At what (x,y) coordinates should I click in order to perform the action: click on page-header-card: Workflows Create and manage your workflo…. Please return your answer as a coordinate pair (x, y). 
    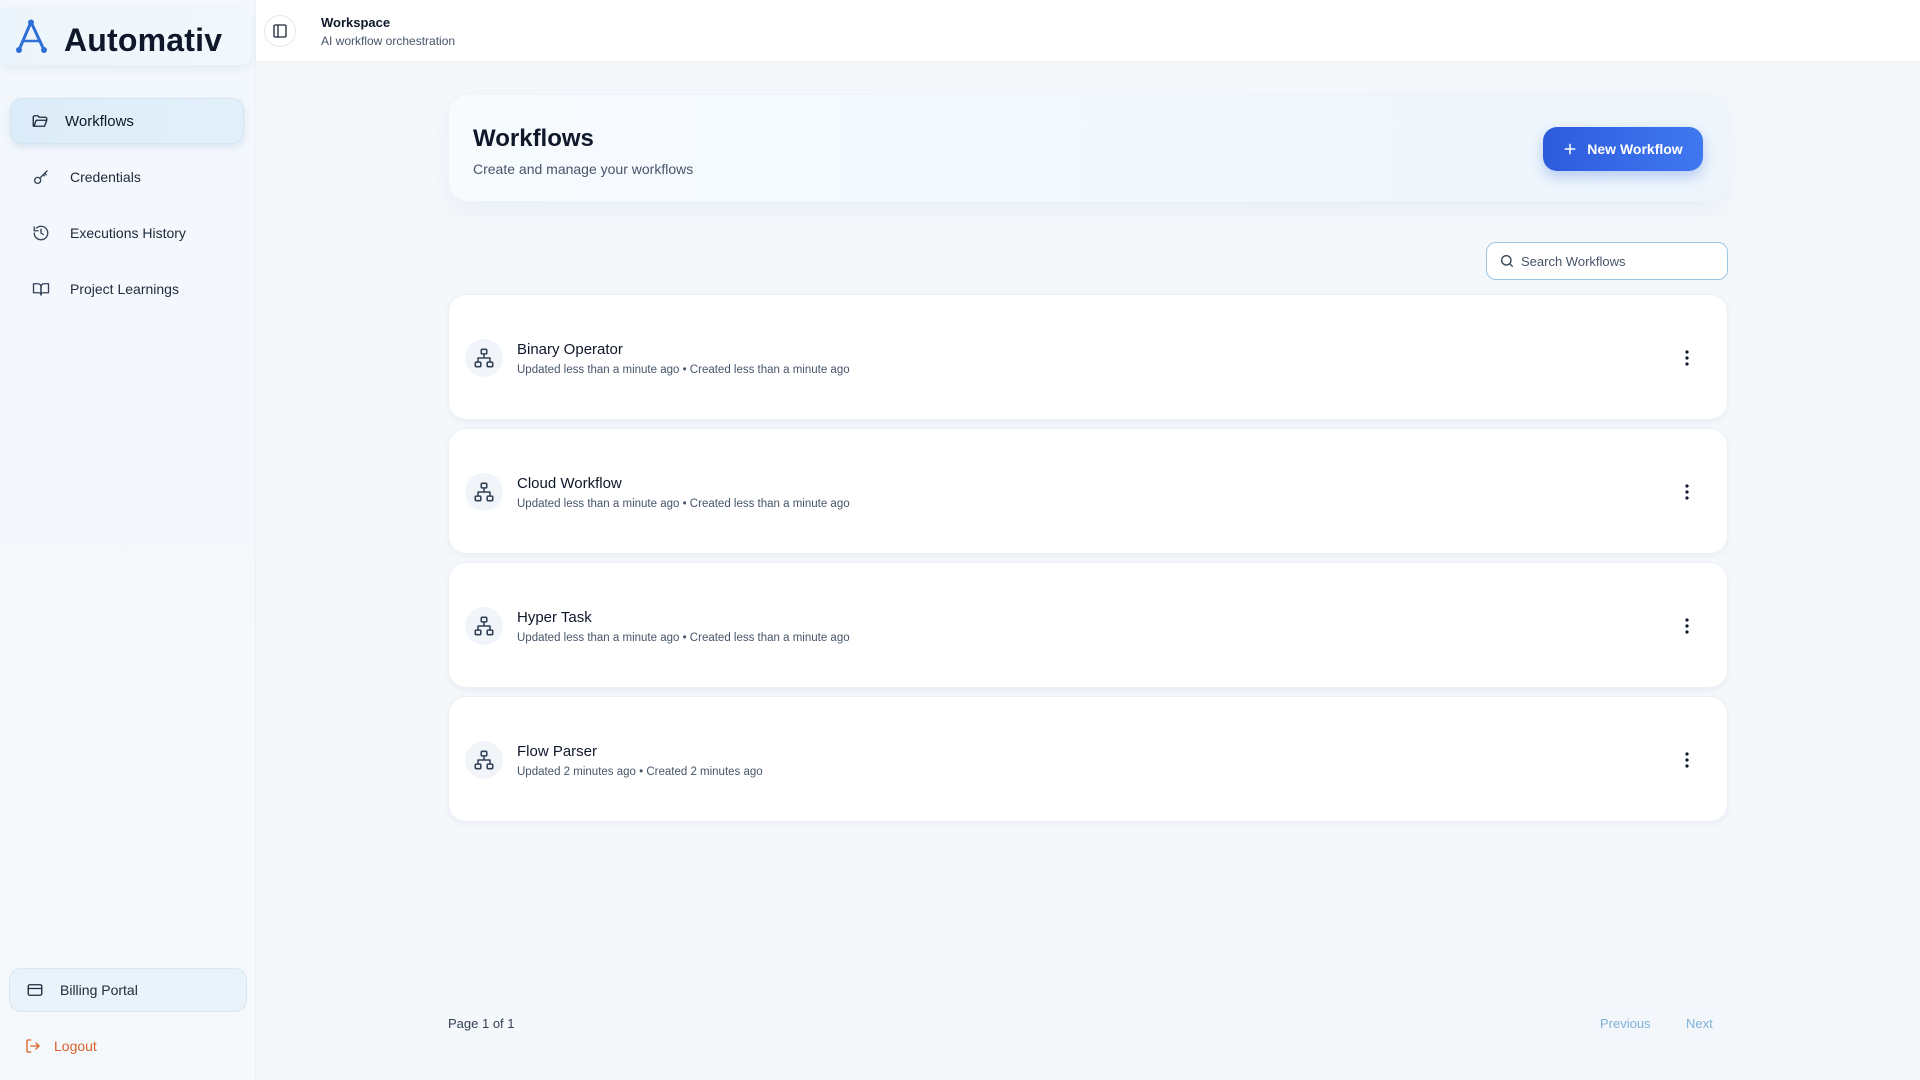
    Looking at the image, I should click on (1088, 148).